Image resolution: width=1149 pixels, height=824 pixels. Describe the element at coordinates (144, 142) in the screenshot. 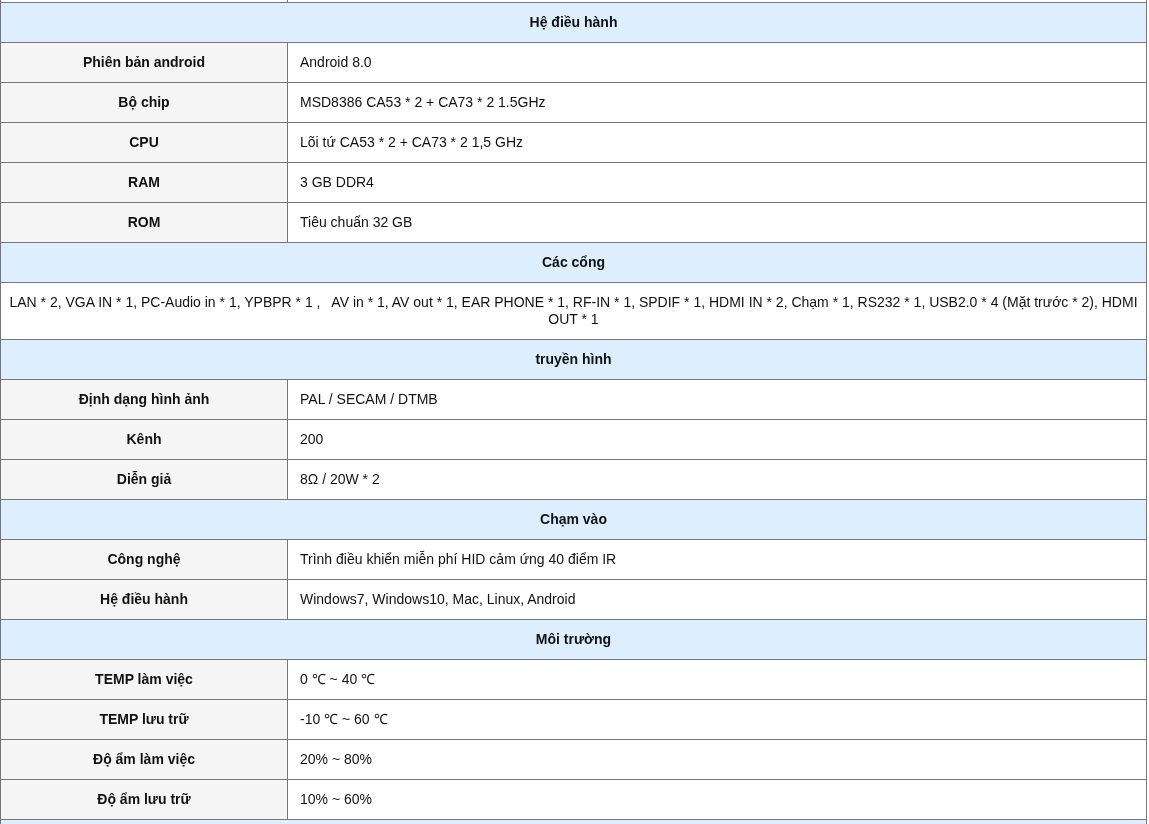

I see `spec-label: CPU` at that location.